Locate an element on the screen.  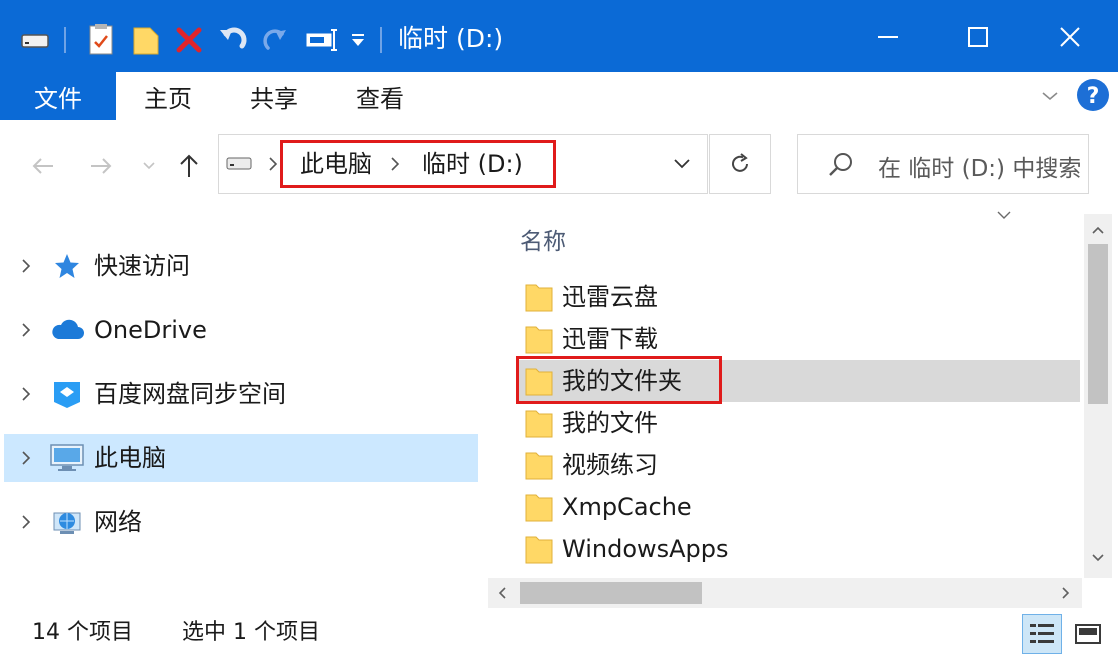
maximize-button is located at coordinates (978, 37).